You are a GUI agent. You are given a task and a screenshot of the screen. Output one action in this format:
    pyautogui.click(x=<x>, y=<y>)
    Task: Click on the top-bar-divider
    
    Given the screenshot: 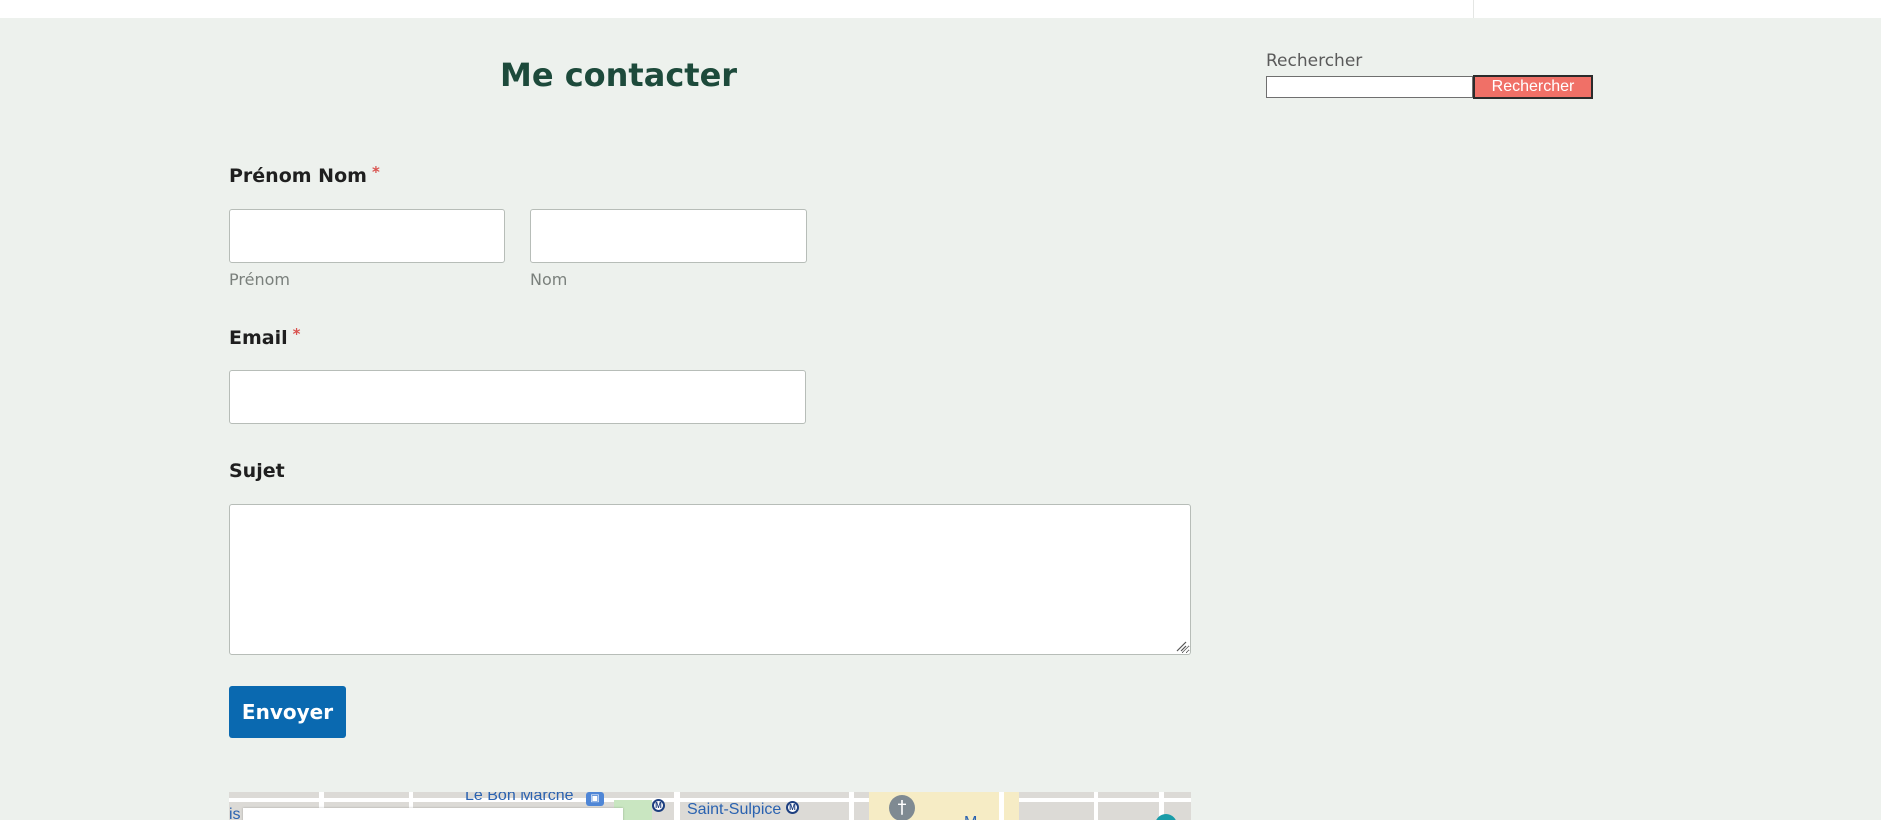 What is the action you would take?
    pyautogui.click(x=1473, y=9)
    